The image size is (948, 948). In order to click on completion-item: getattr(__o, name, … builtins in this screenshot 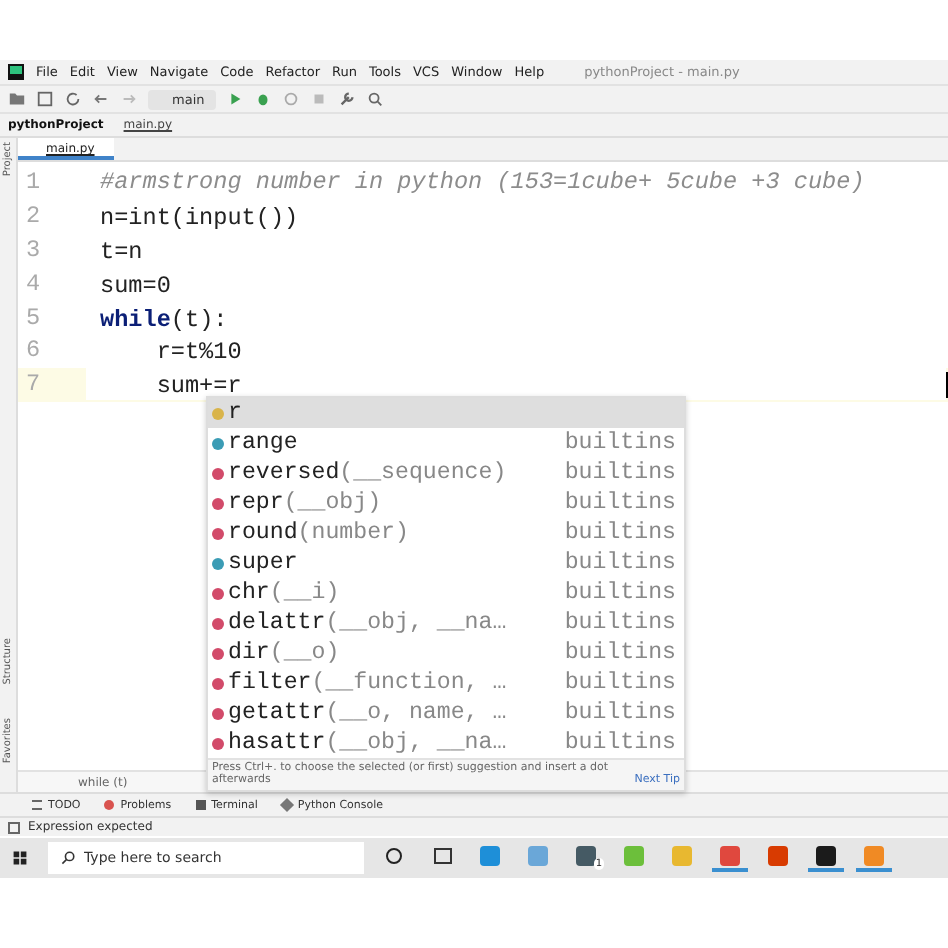, I will do `click(446, 713)`.